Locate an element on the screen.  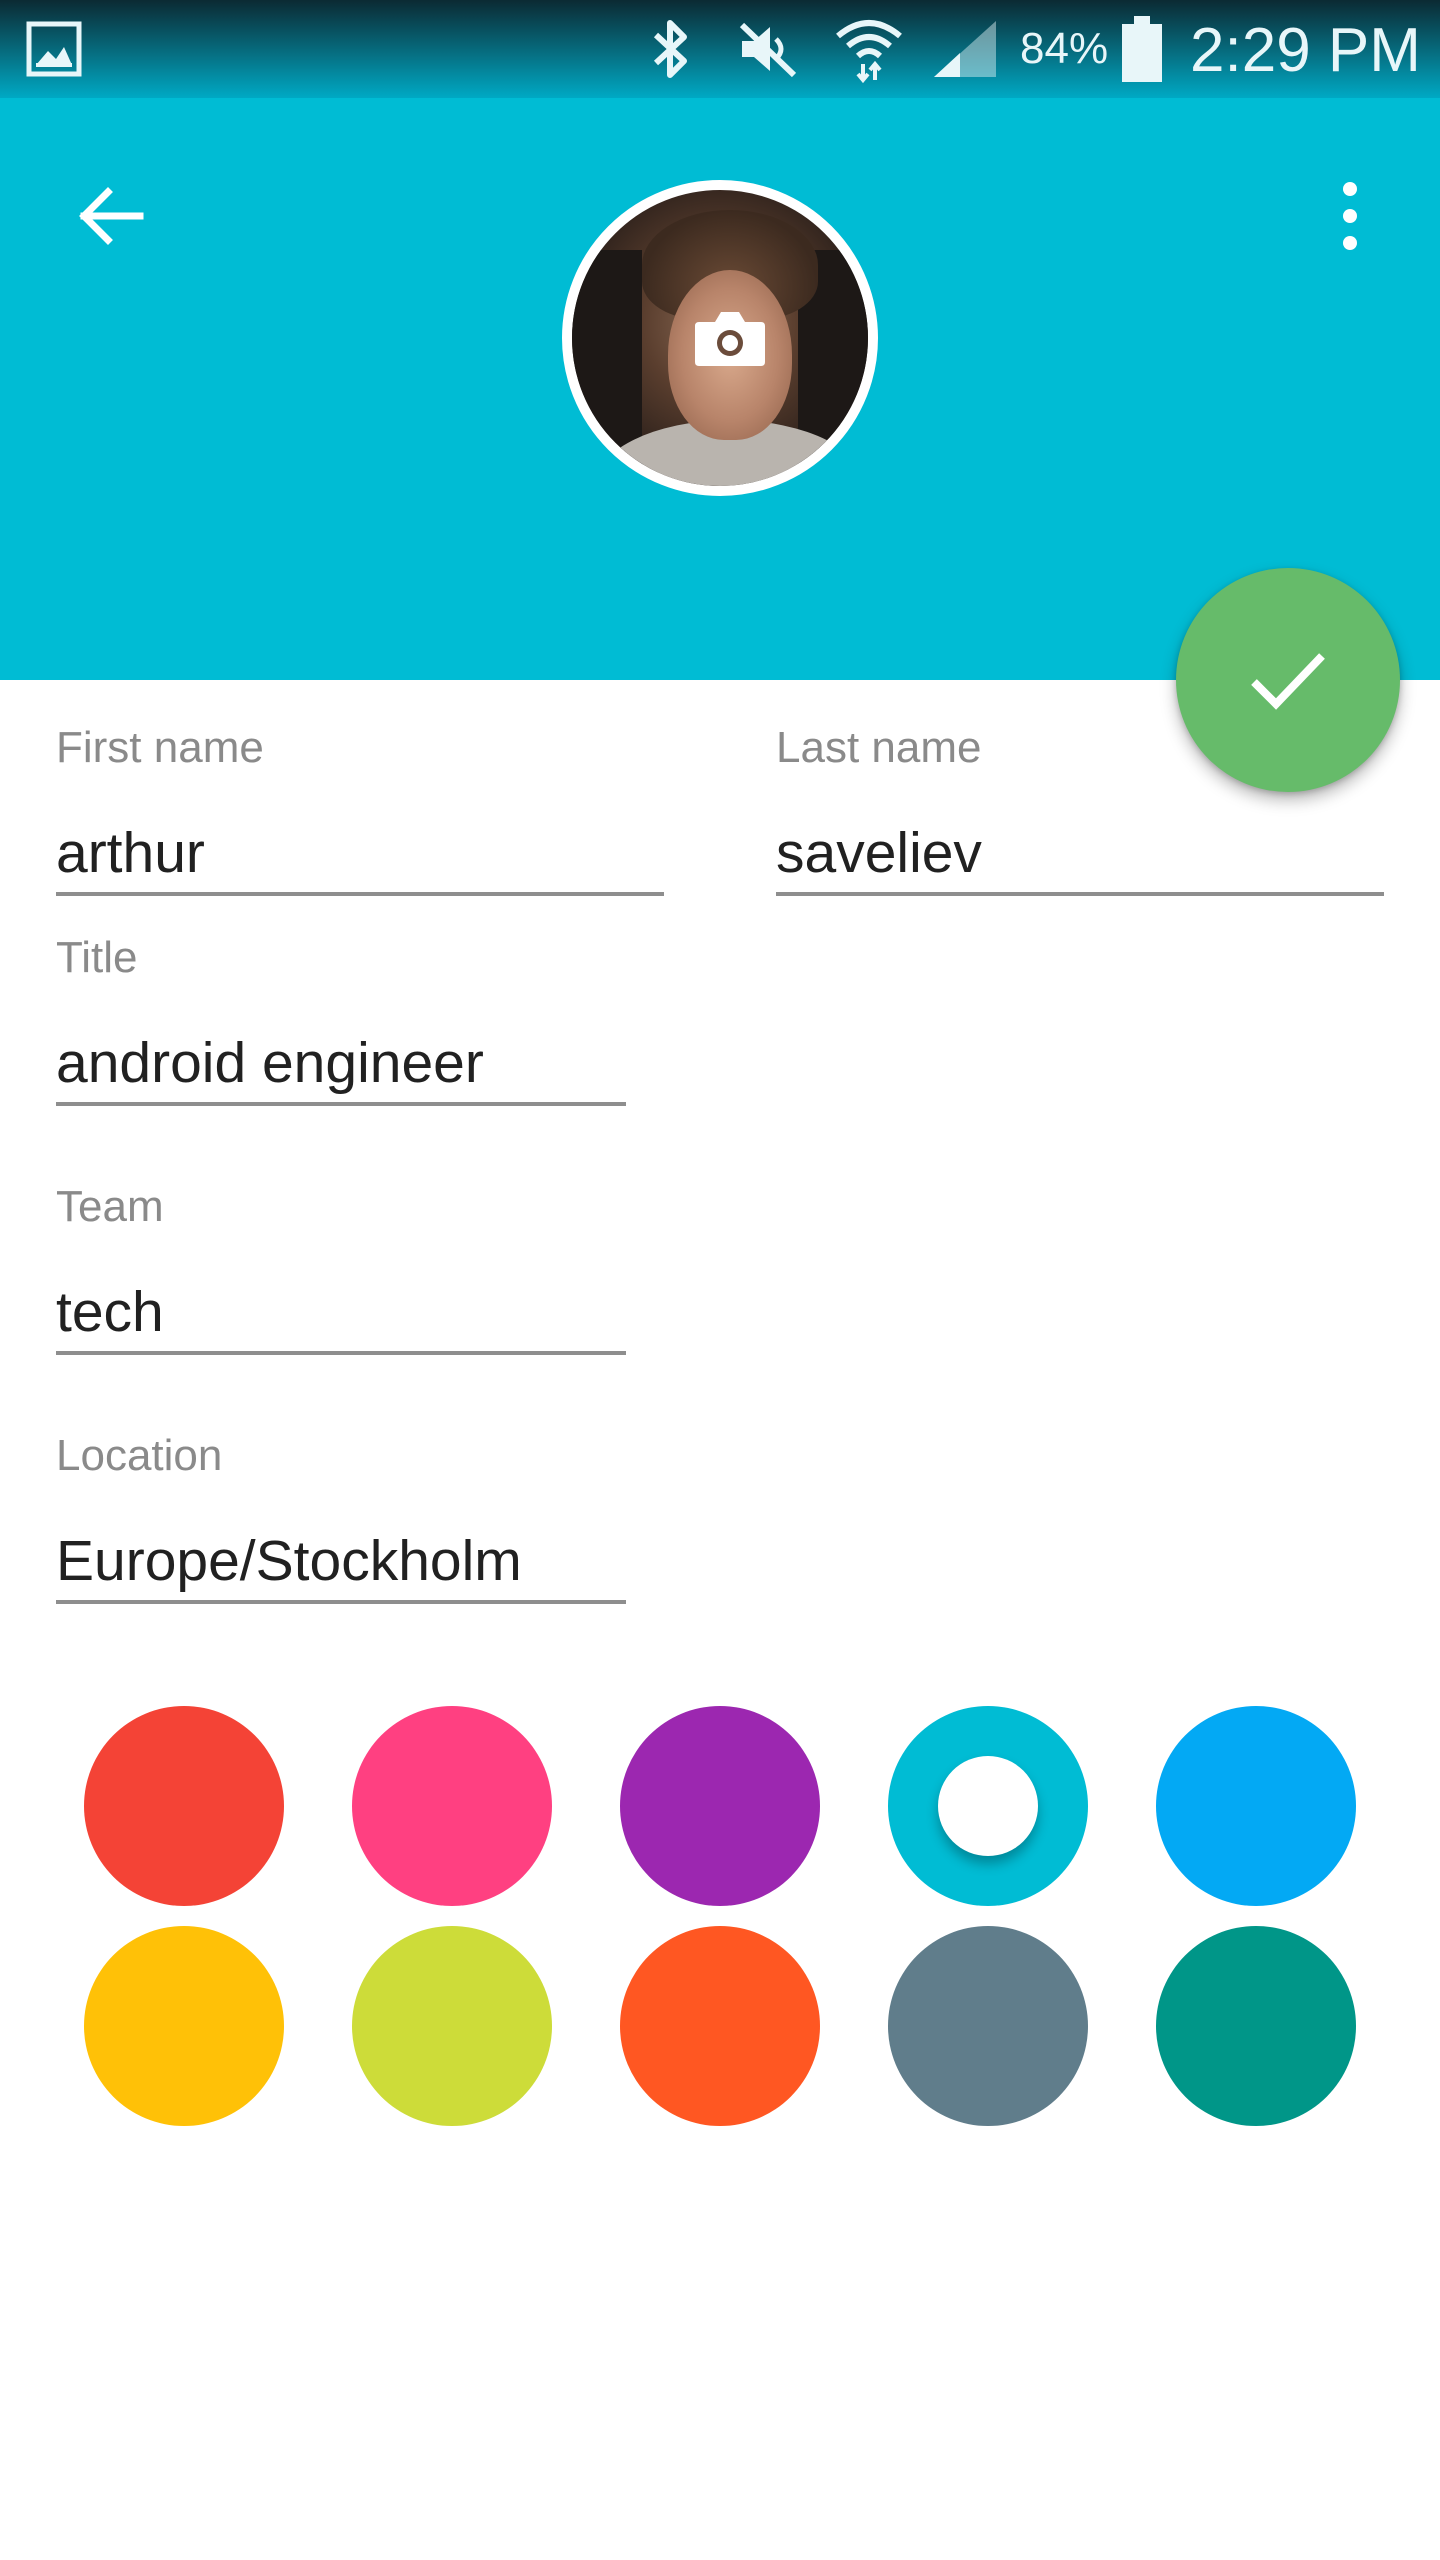
camera-icon is located at coordinates (730, 339).